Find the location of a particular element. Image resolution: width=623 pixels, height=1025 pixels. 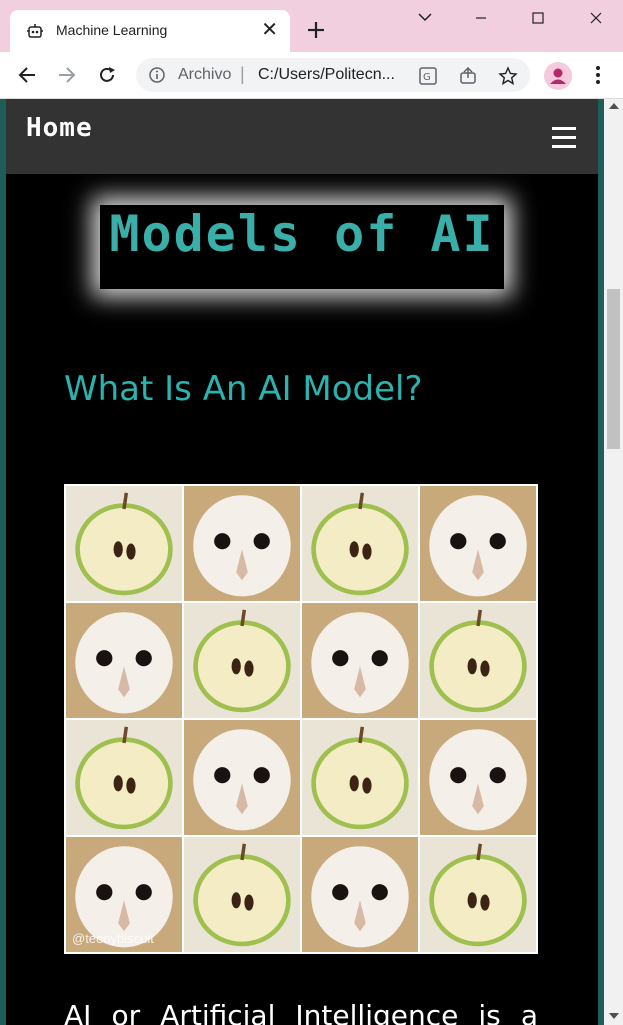

section-heading: What Is An AI Model? is located at coordinates (243, 389).